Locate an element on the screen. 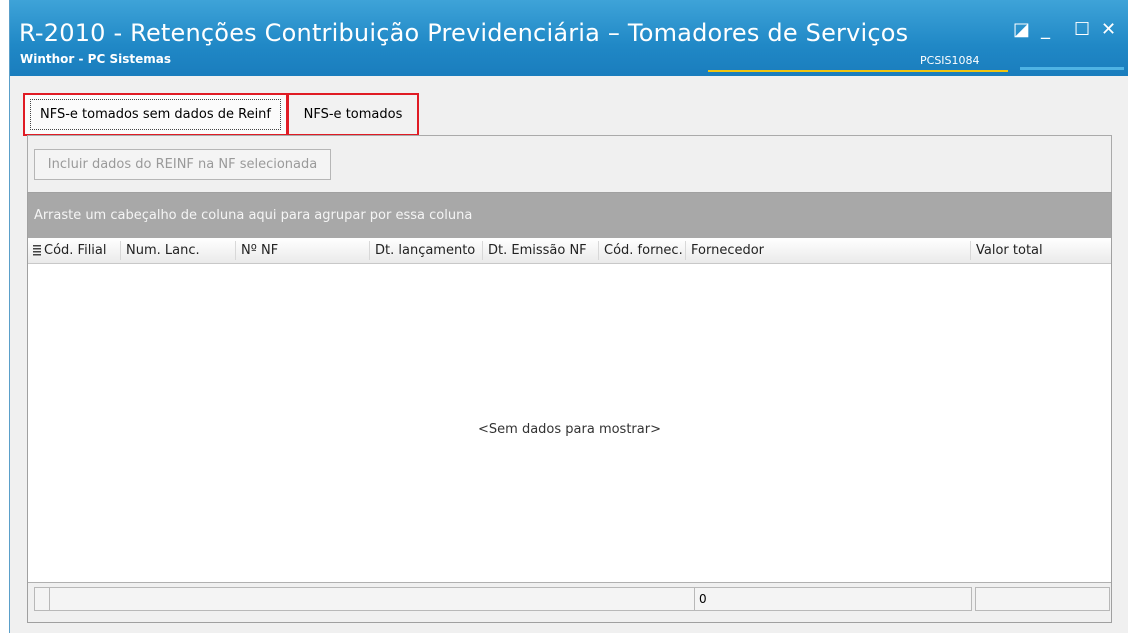 Image resolution: width=1128 pixels, height=633 pixels. screen-code: PCSIS1084 is located at coordinates (950, 60).